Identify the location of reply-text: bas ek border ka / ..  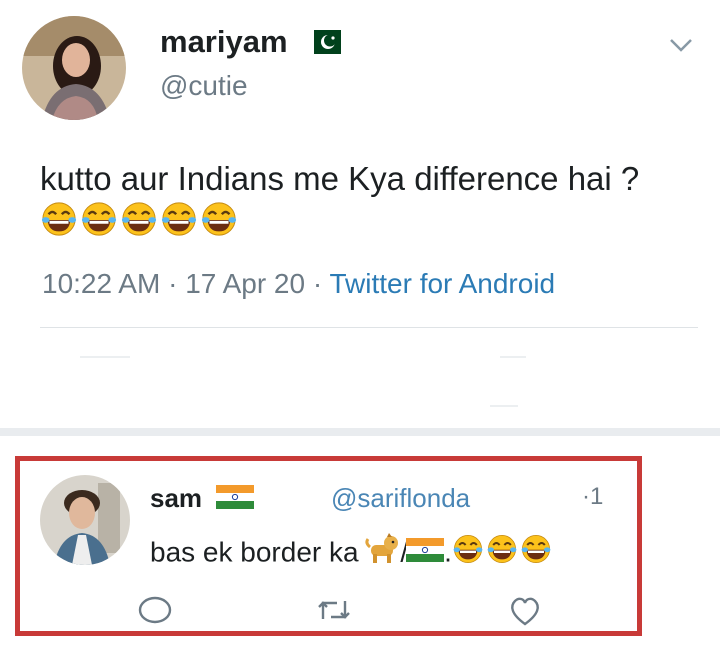
(352, 552).